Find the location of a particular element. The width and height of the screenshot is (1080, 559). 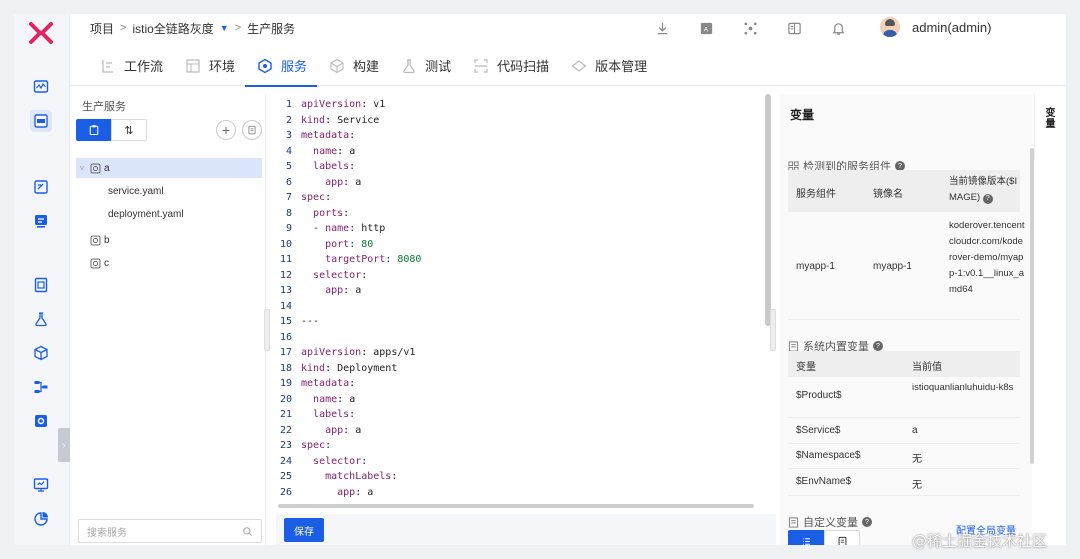

bell-icon is located at coordinates (838, 28).